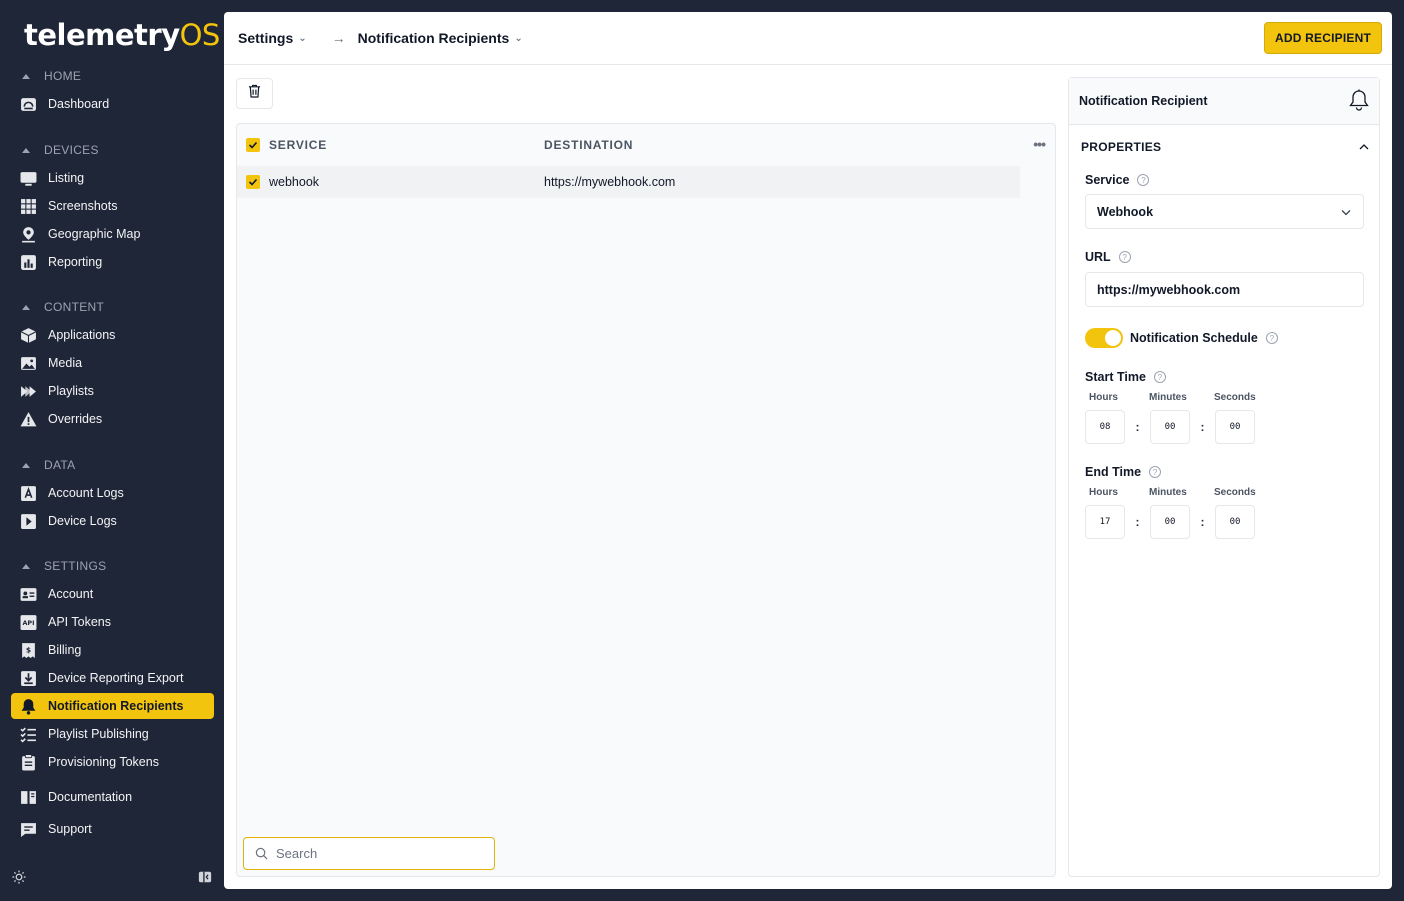 The image size is (1404, 901). Describe the element at coordinates (254, 93) in the screenshot. I see `delete-button` at that location.